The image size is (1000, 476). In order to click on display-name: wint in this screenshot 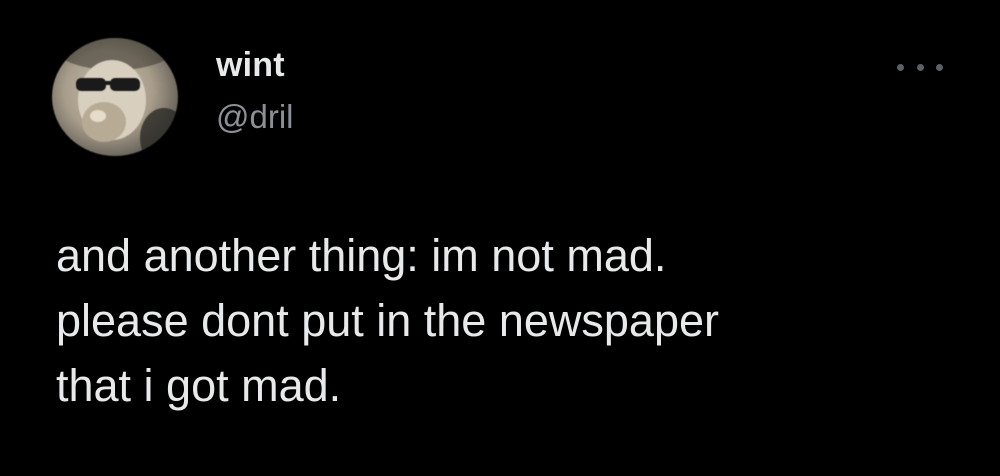, I will do `click(250, 65)`.